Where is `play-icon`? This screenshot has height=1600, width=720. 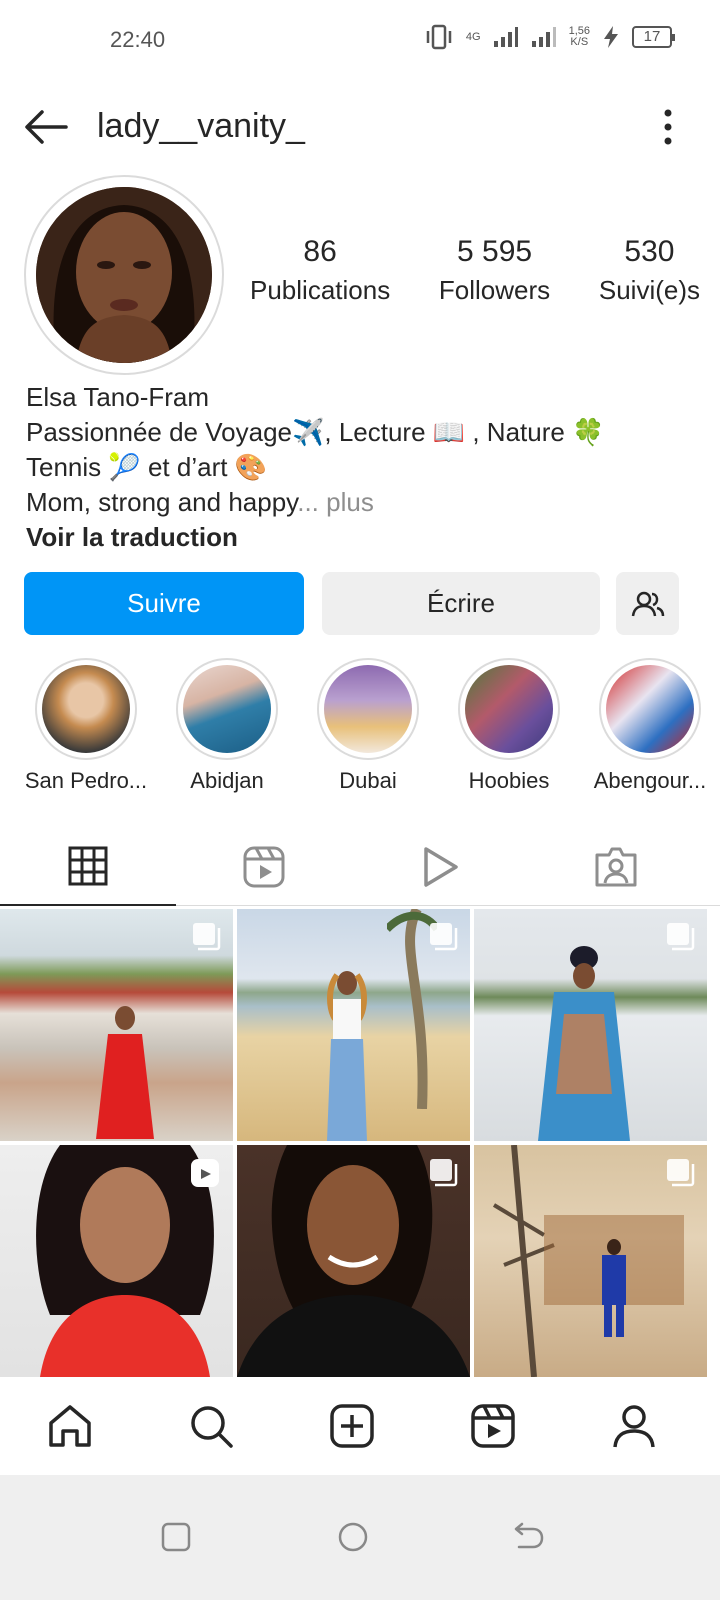
play-icon is located at coordinates (441, 867).